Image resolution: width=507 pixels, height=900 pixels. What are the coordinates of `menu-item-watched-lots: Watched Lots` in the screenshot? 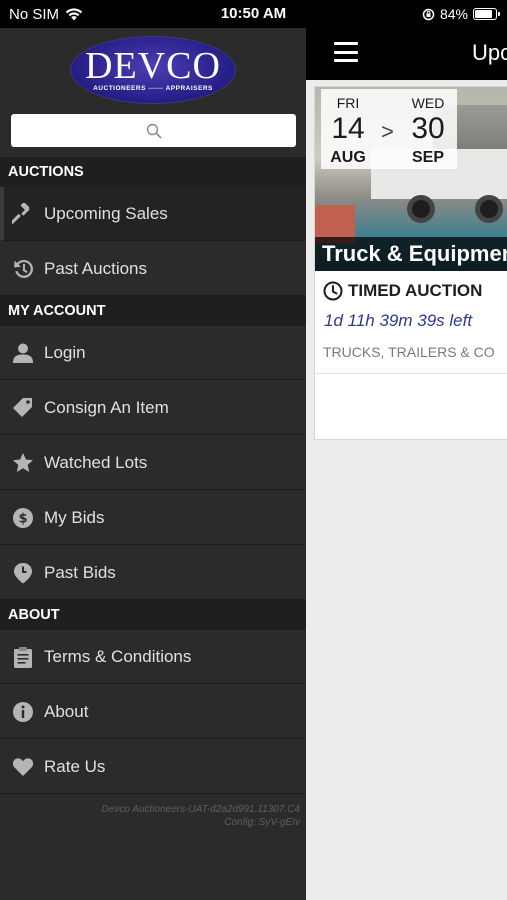 It's located at (153, 463).